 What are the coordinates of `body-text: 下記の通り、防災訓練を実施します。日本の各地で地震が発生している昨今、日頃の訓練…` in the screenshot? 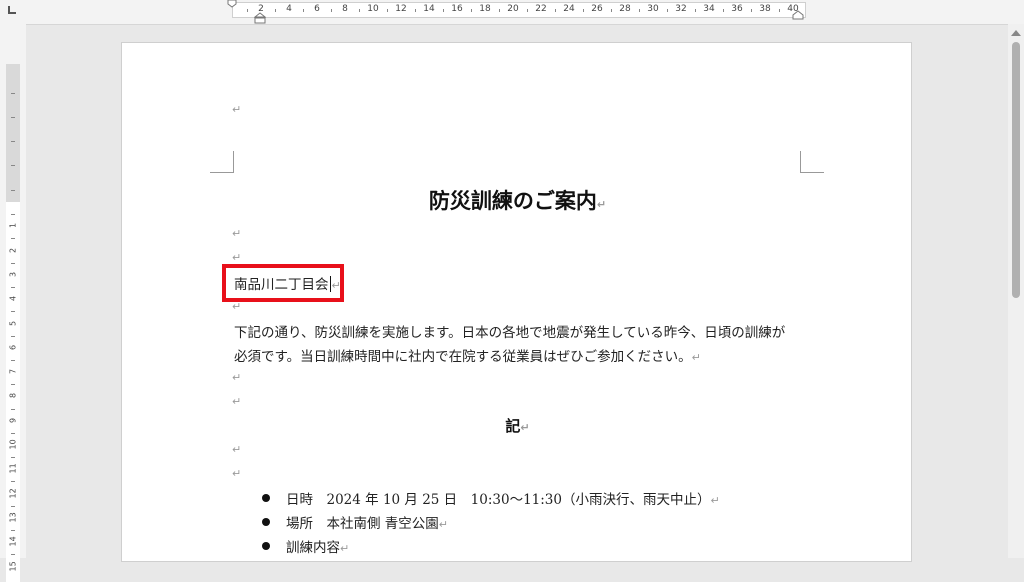 It's located at (510, 333).